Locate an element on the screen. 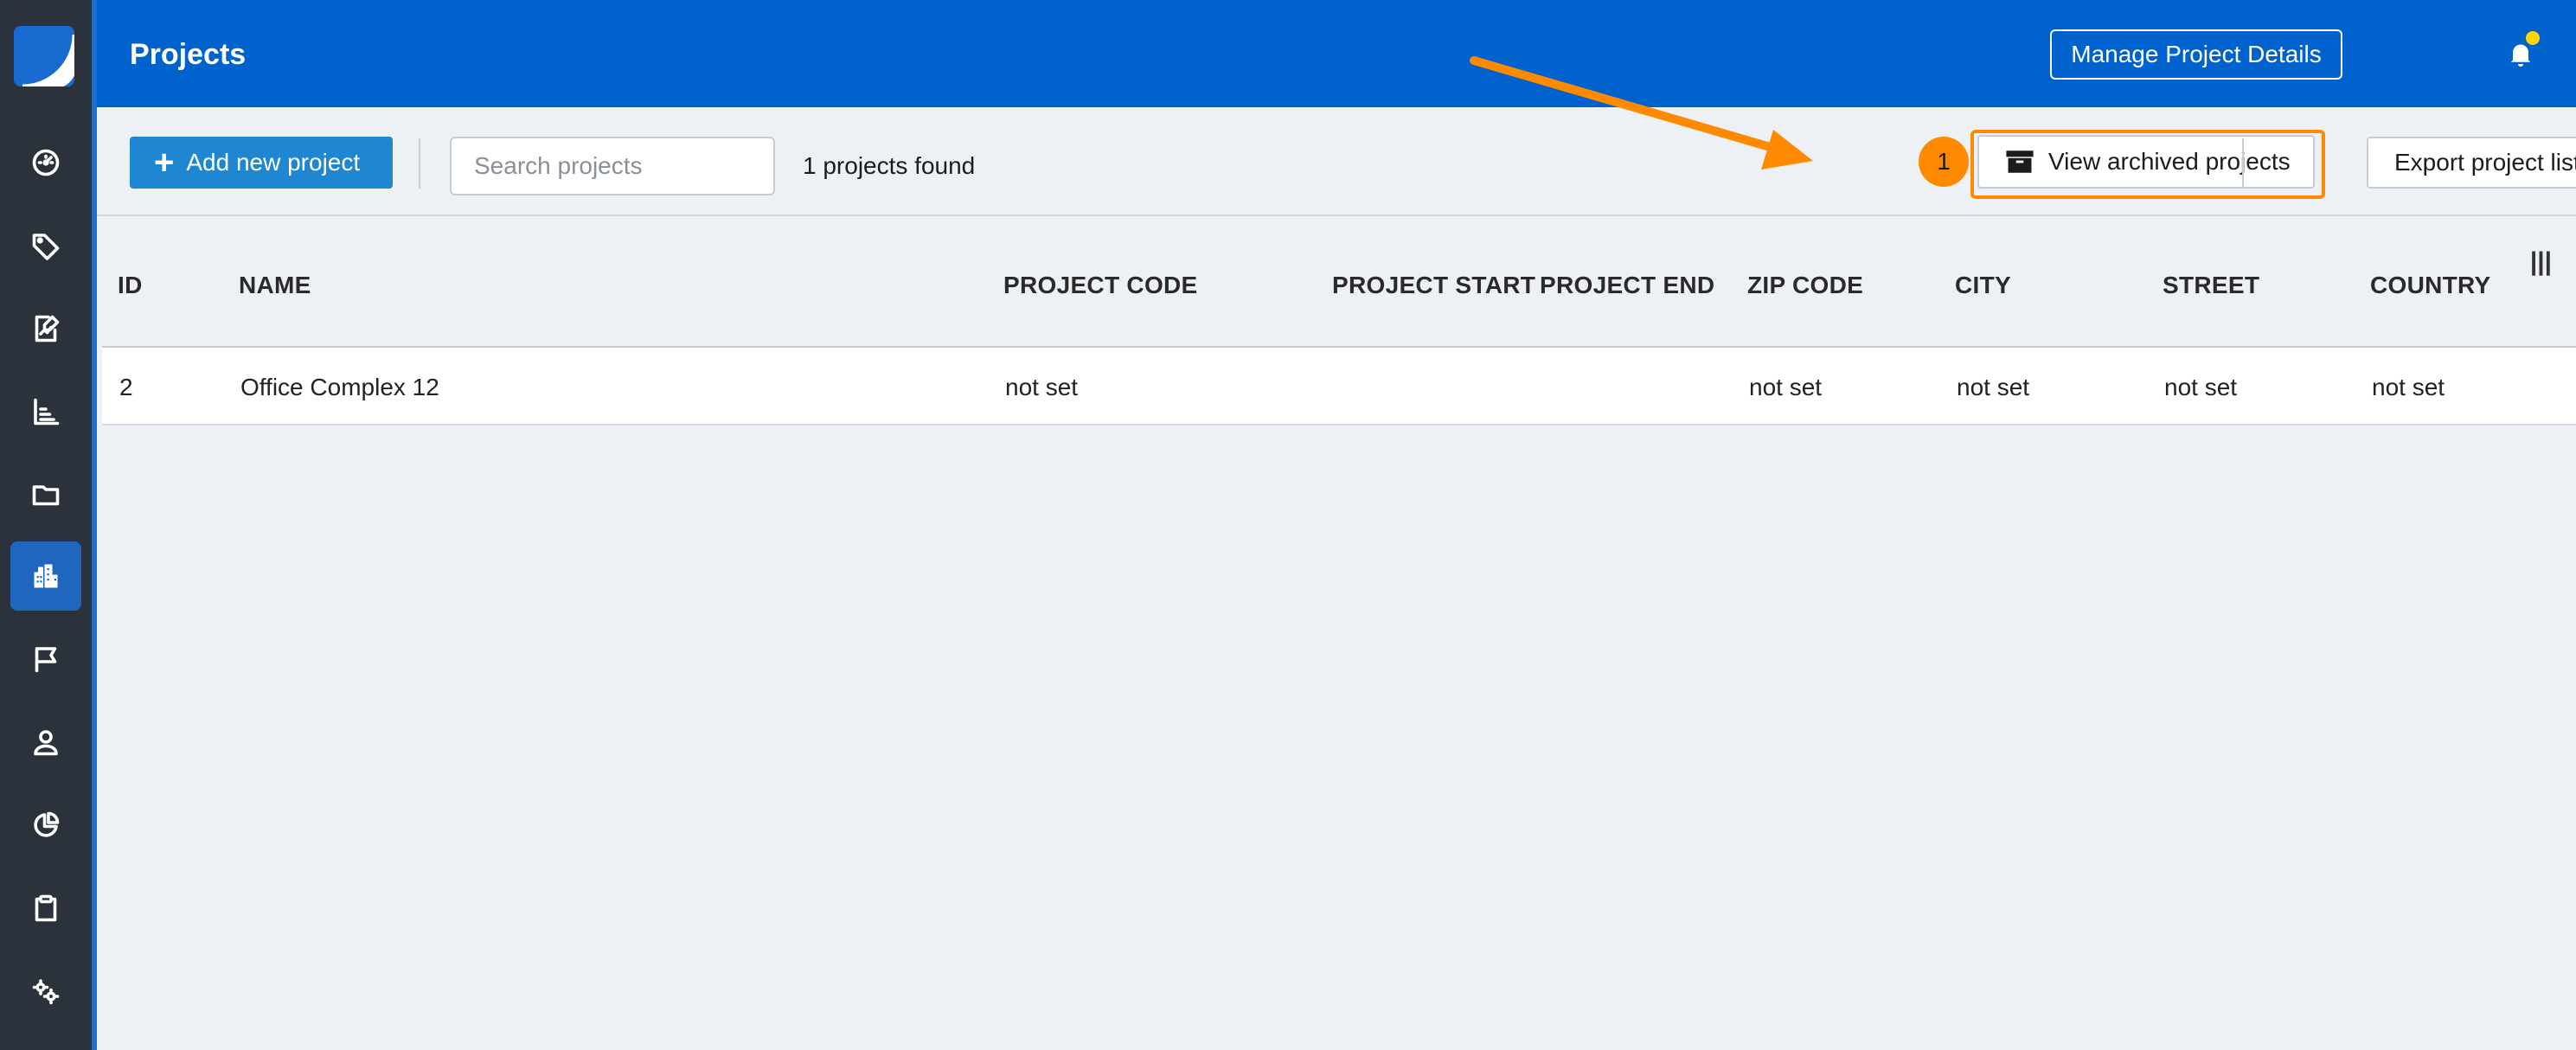 The height and width of the screenshot is (1050, 2576). buildings-icon is located at coordinates (46, 576).